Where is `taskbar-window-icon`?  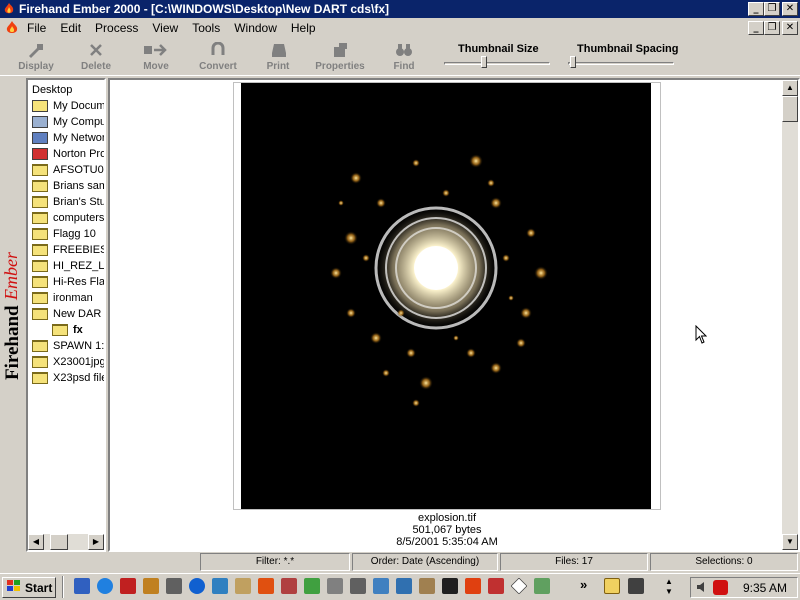
taskbar-window-icon is located at coordinates (636, 586).